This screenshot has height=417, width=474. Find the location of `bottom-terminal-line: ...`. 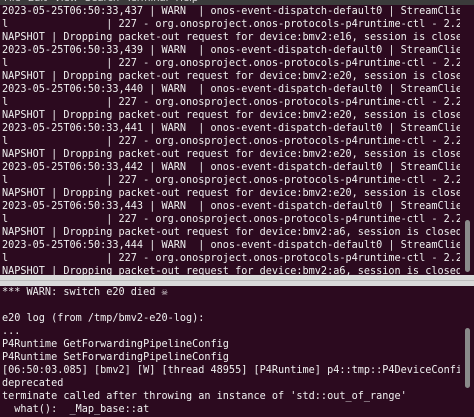

bottom-terminal-line: ... is located at coordinates (11, 331).